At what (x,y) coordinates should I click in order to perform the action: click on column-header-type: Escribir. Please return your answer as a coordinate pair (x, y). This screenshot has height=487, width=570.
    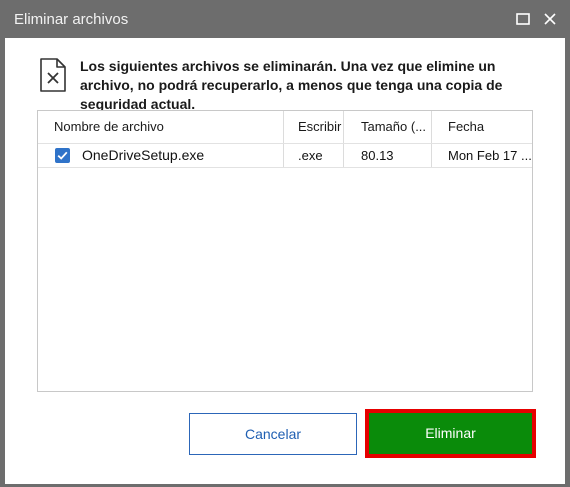
    Looking at the image, I should click on (314, 127).